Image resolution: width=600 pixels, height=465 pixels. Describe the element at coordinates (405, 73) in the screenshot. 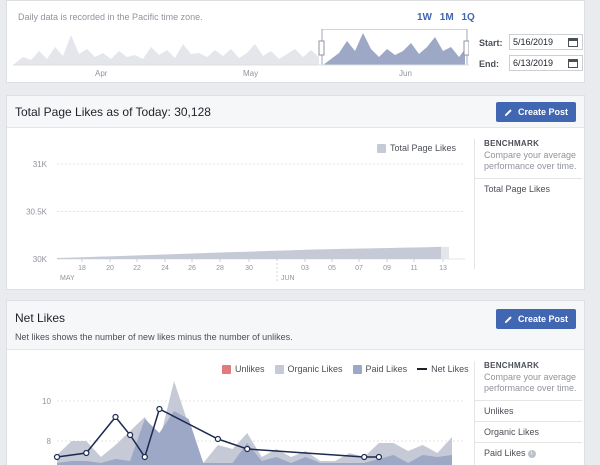

I see `timeline-month-label: Jun` at that location.